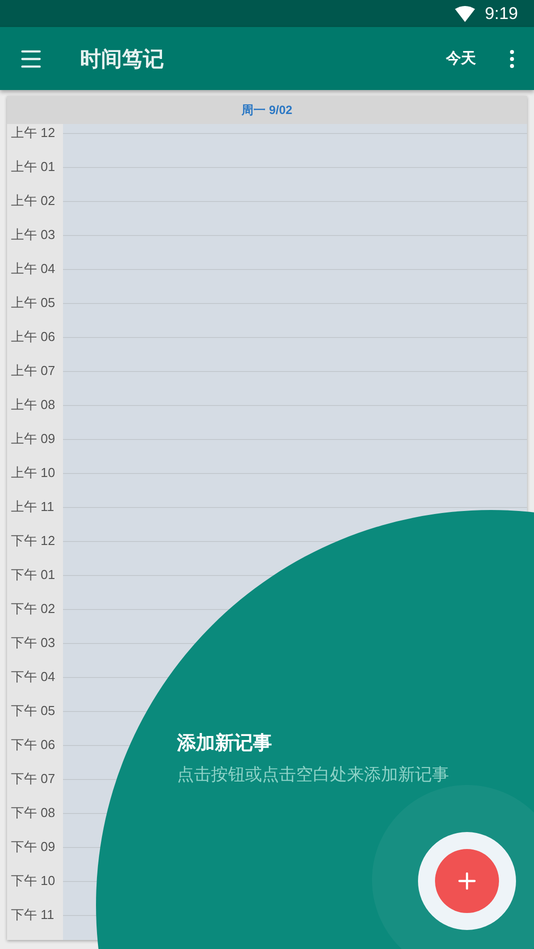  What do you see at coordinates (33, 167) in the screenshot?
I see `hour-label: 上午 01` at bounding box center [33, 167].